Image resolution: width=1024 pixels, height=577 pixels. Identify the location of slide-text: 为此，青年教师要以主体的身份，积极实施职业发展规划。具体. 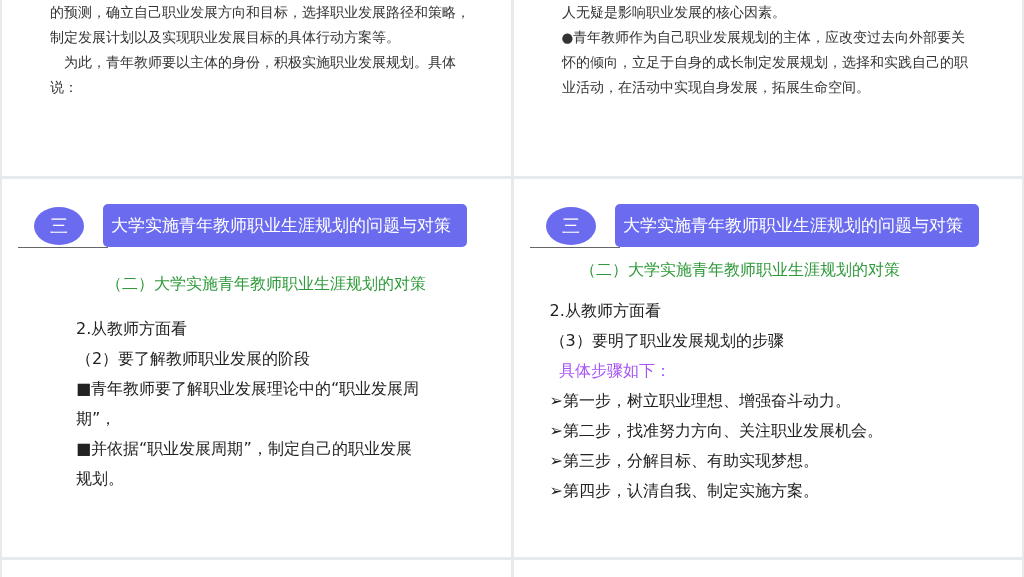
(259, 62).